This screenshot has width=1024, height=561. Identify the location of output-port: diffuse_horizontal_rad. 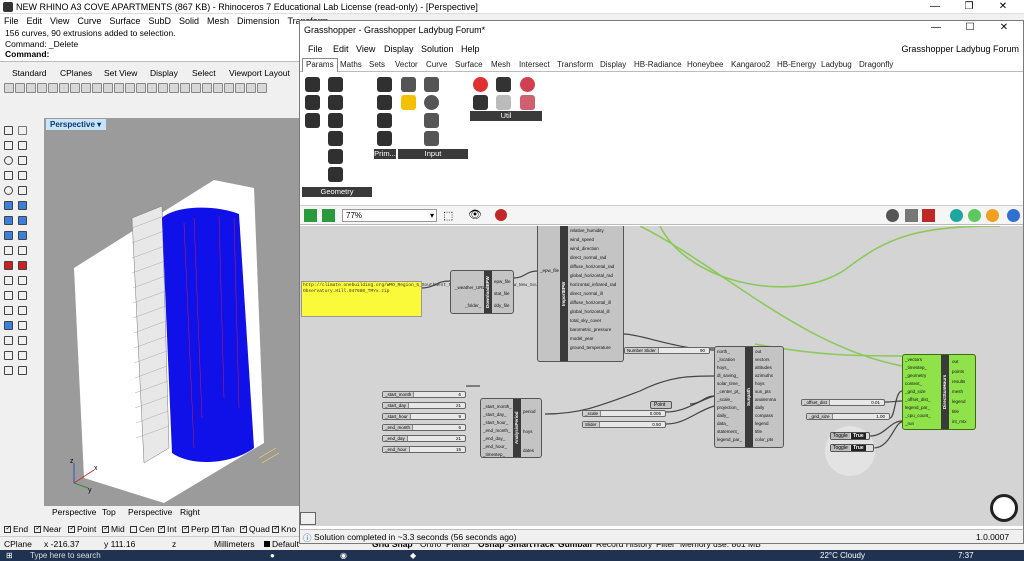
(592, 266).